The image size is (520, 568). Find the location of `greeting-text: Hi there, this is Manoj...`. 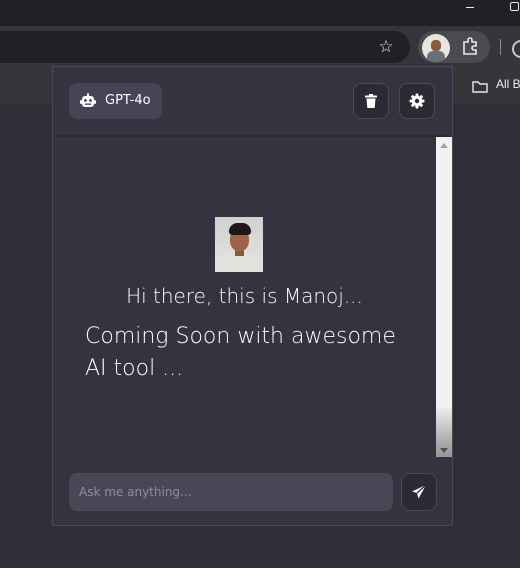

greeting-text: Hi there, this is Manoj... is located at coordinates (244, 296).